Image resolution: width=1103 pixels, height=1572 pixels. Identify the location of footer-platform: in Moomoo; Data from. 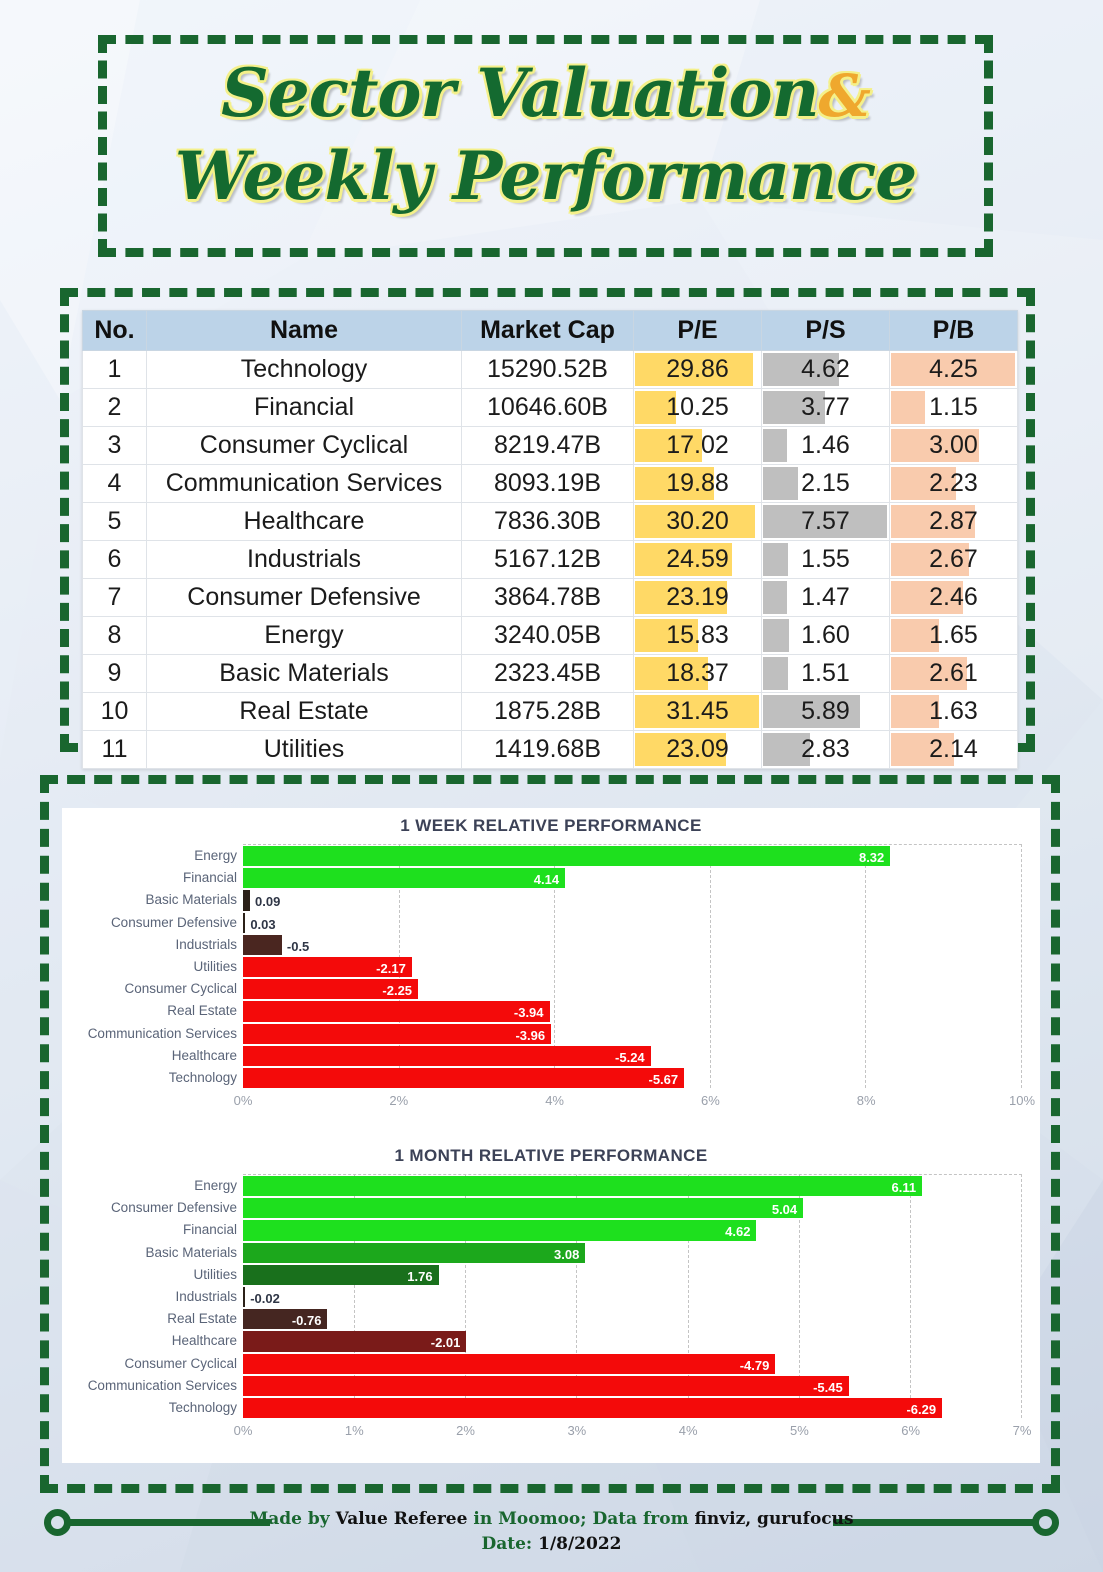
(581, 1519).